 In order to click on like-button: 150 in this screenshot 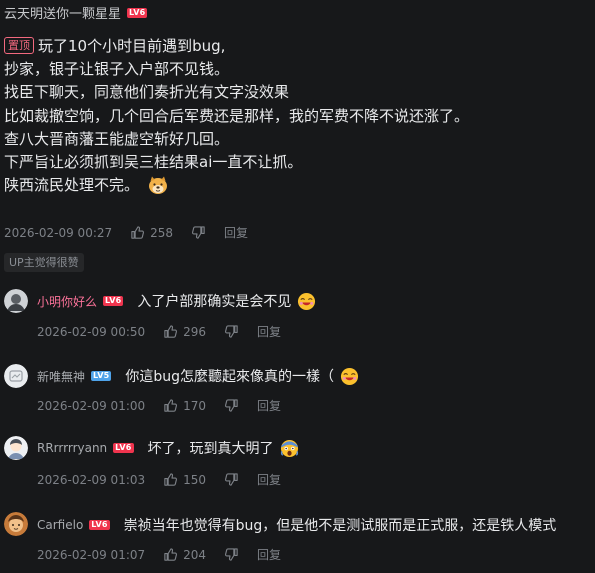, I will do `click(184, 479)`.